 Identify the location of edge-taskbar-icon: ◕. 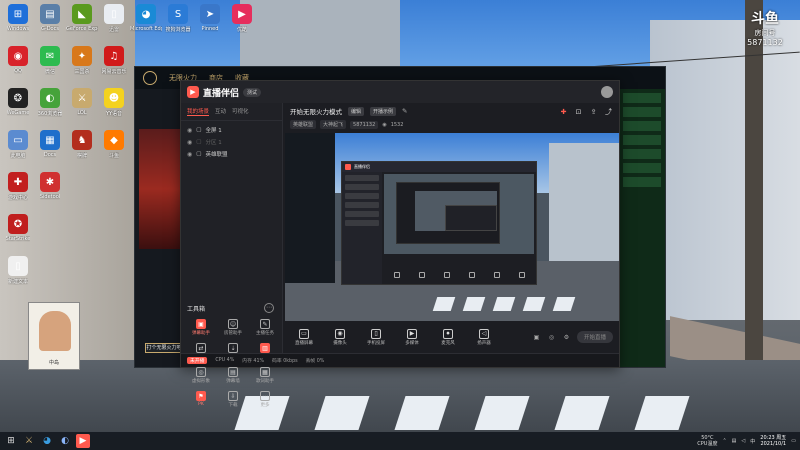
(47, 441).